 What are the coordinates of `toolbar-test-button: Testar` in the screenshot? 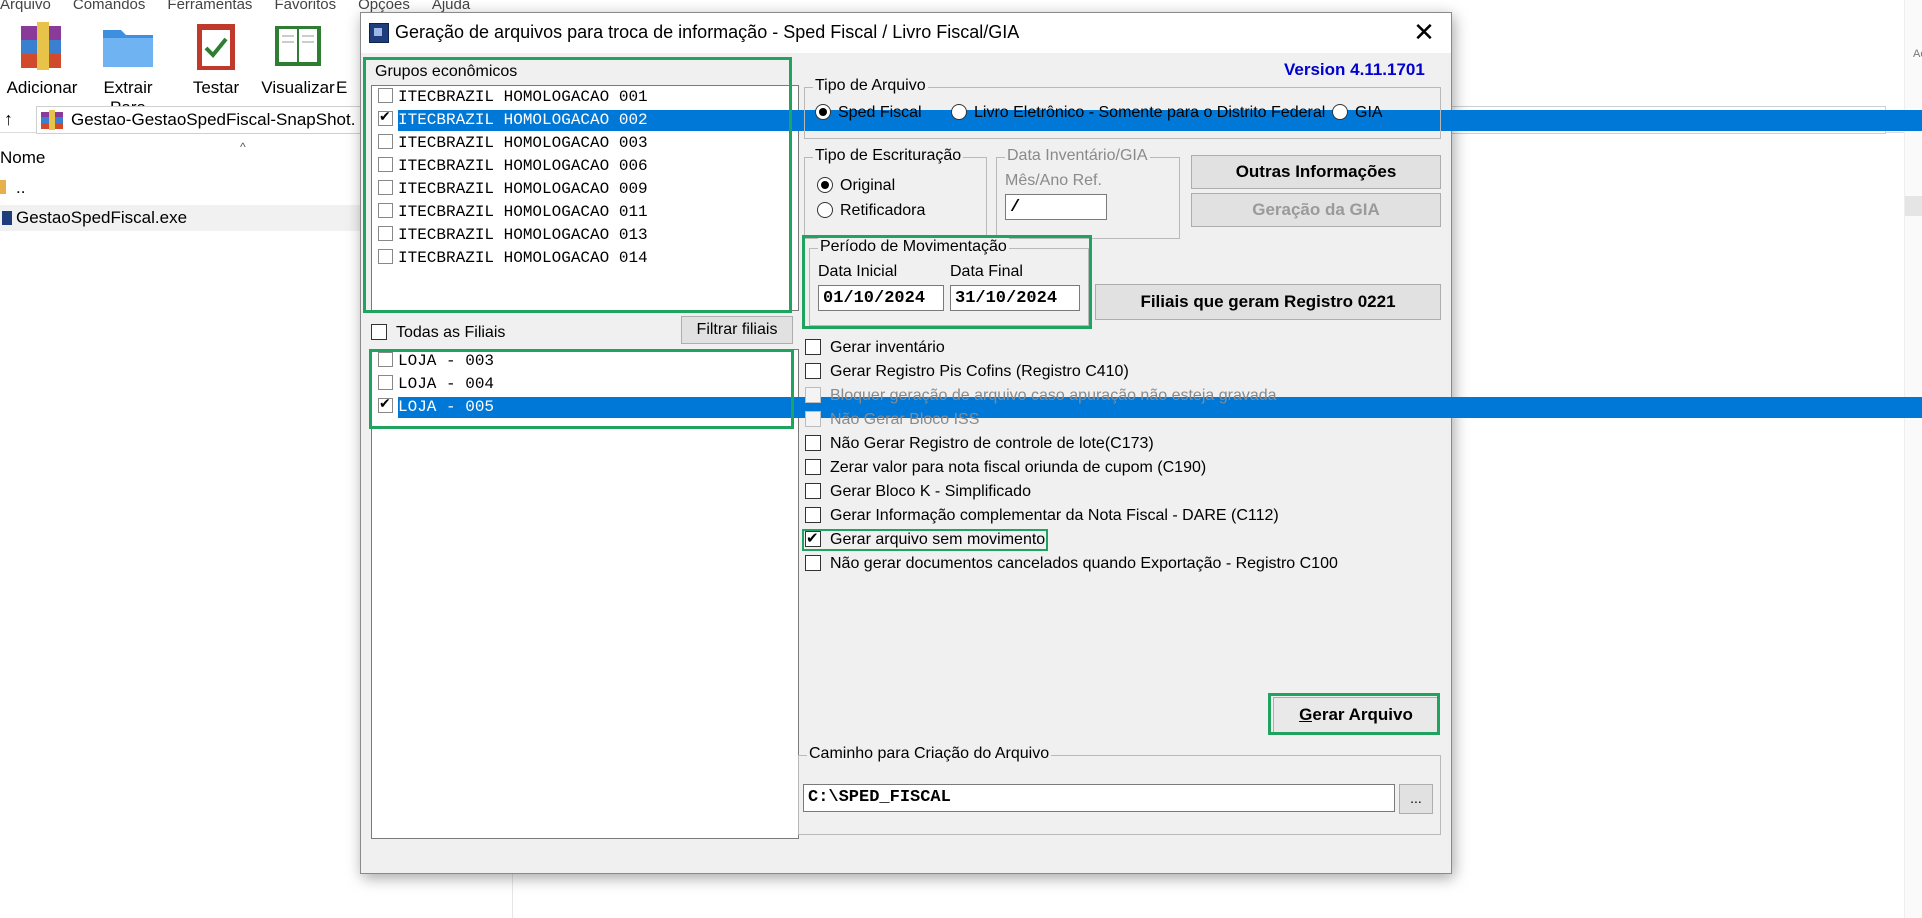 It's located at (216, 56).